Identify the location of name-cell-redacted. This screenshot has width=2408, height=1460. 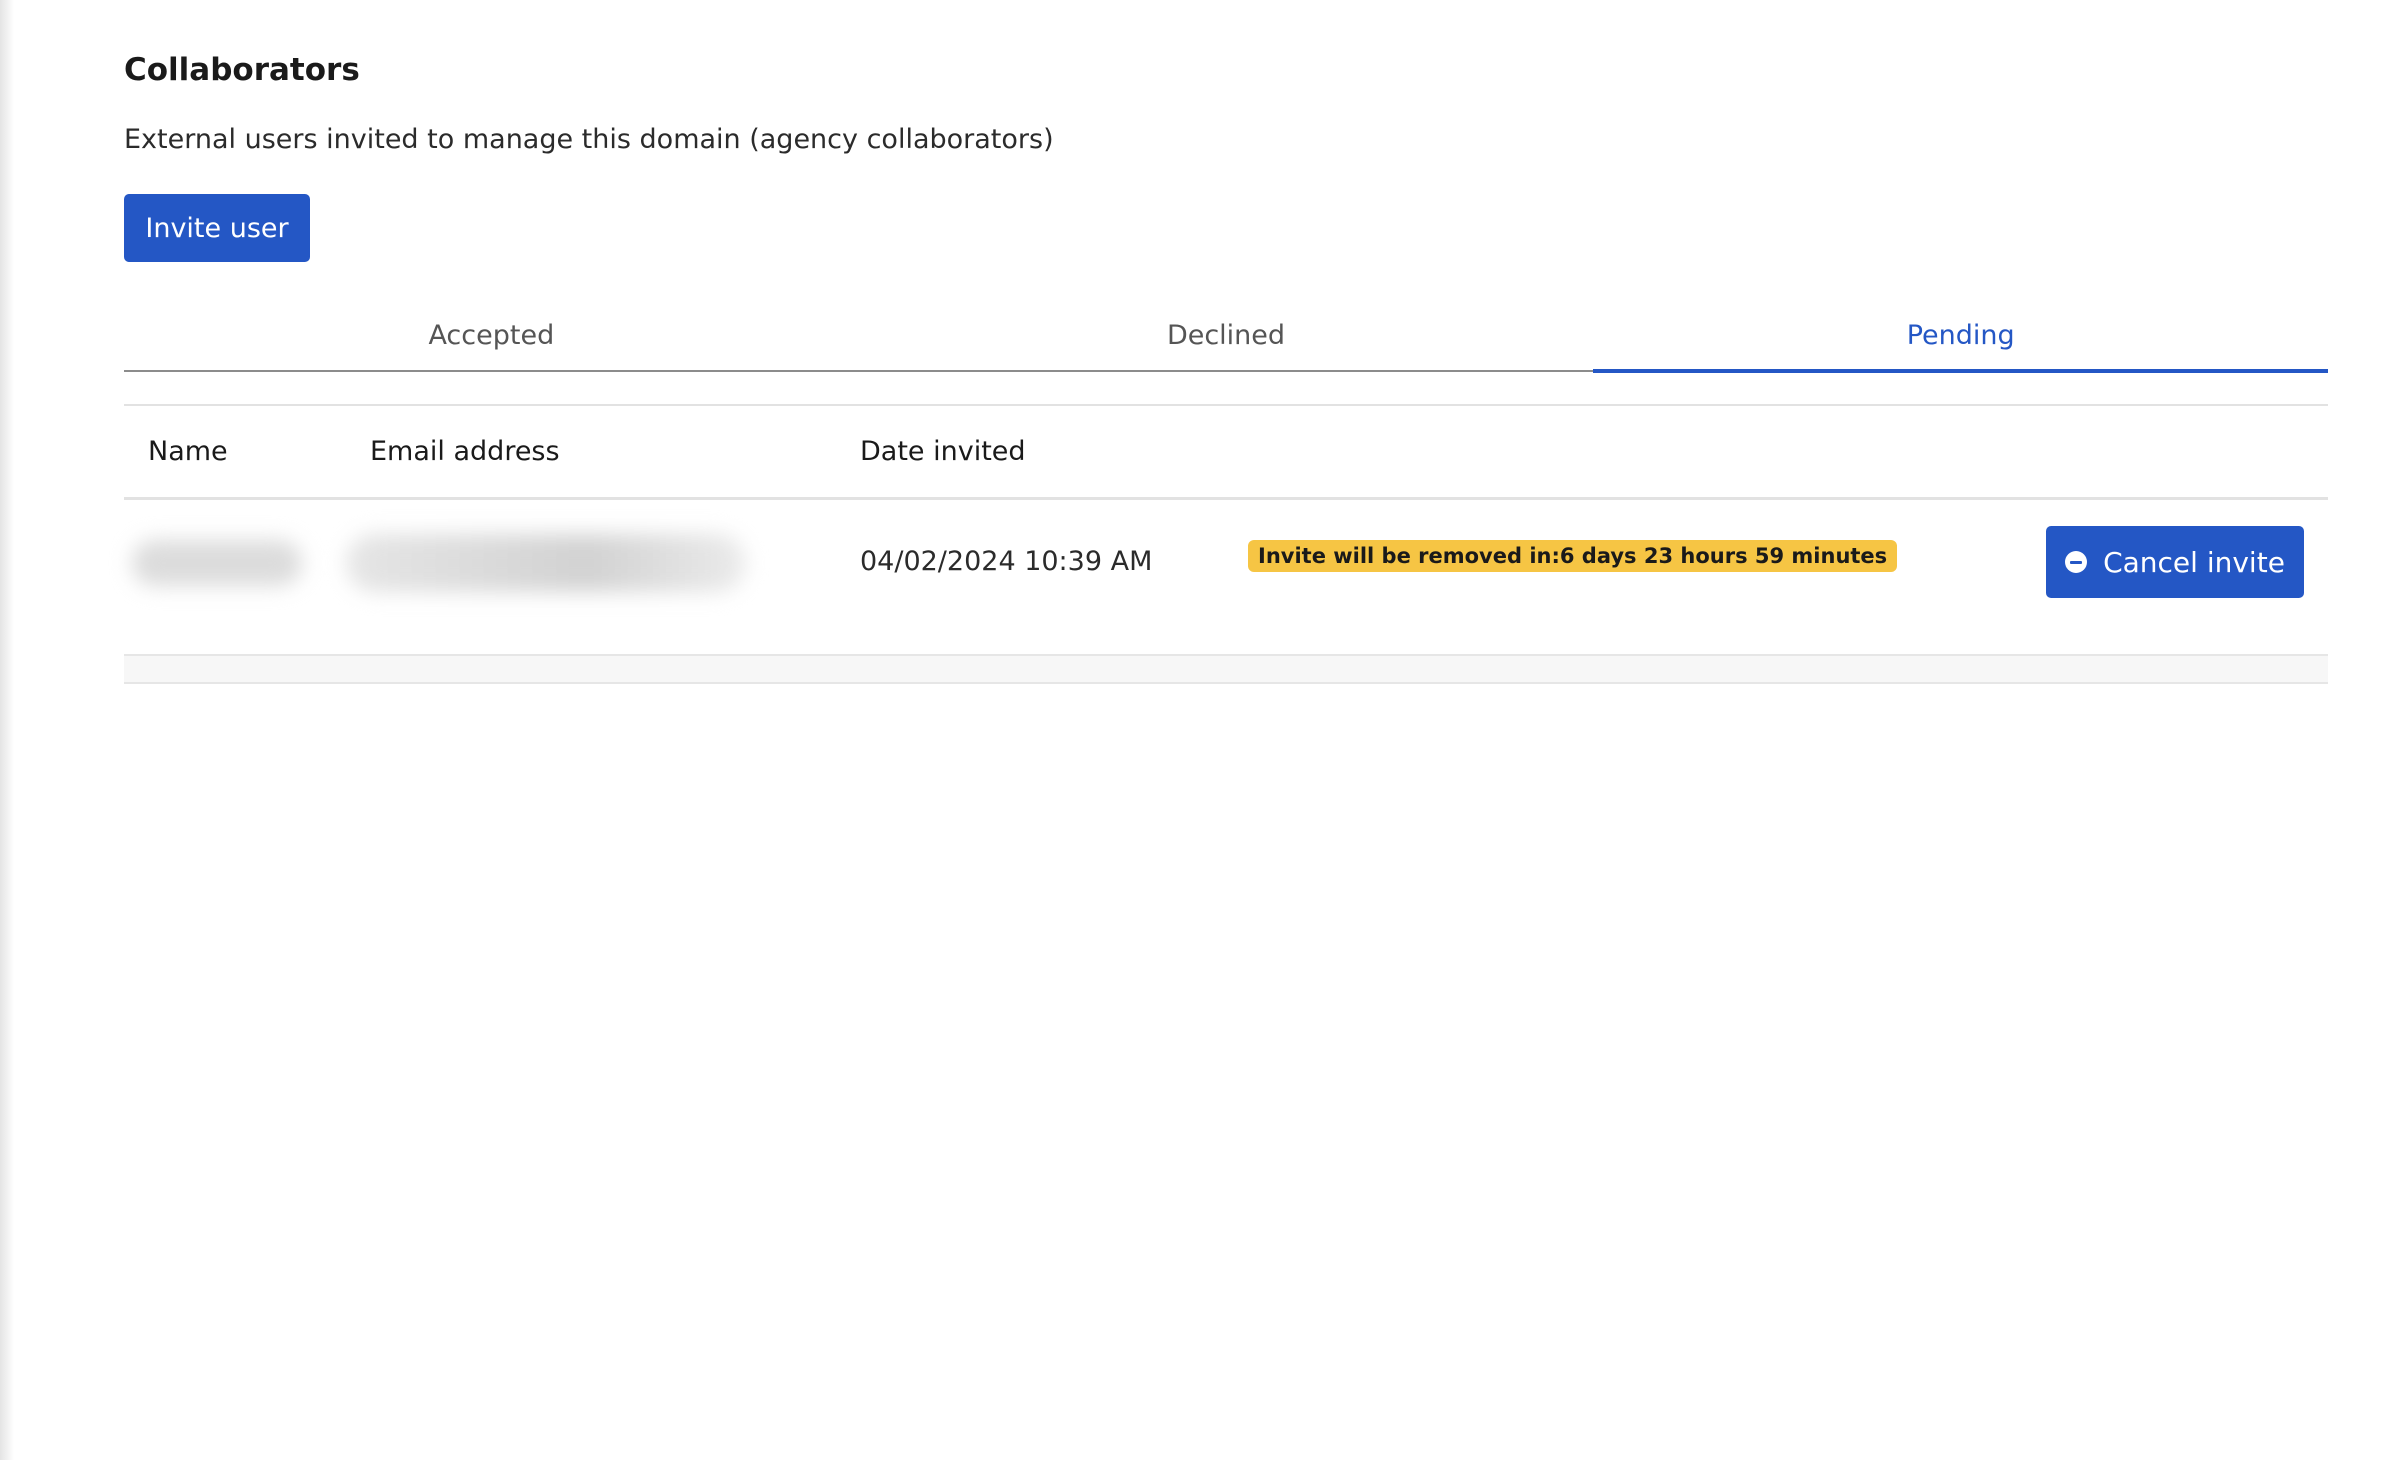
(217, 563).